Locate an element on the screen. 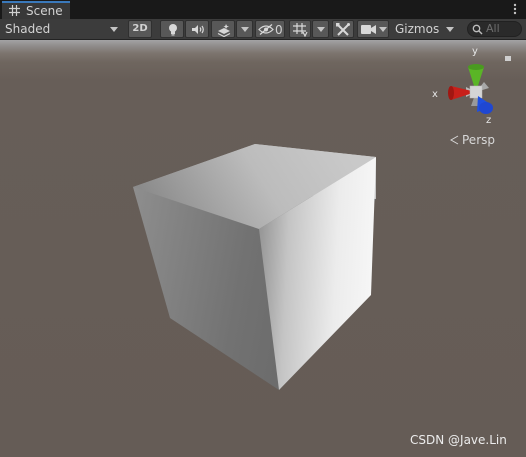 Image resolution: width=526 pixels, height=457 pixels. hidden-count: 0 is located at coordinates (279, 30).